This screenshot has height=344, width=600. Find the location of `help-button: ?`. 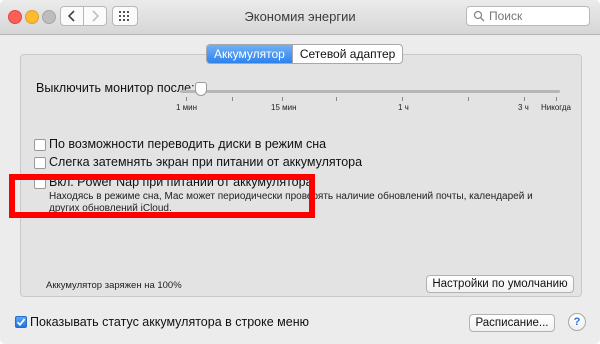

help-button: ? is located at coordinates (577, 322).